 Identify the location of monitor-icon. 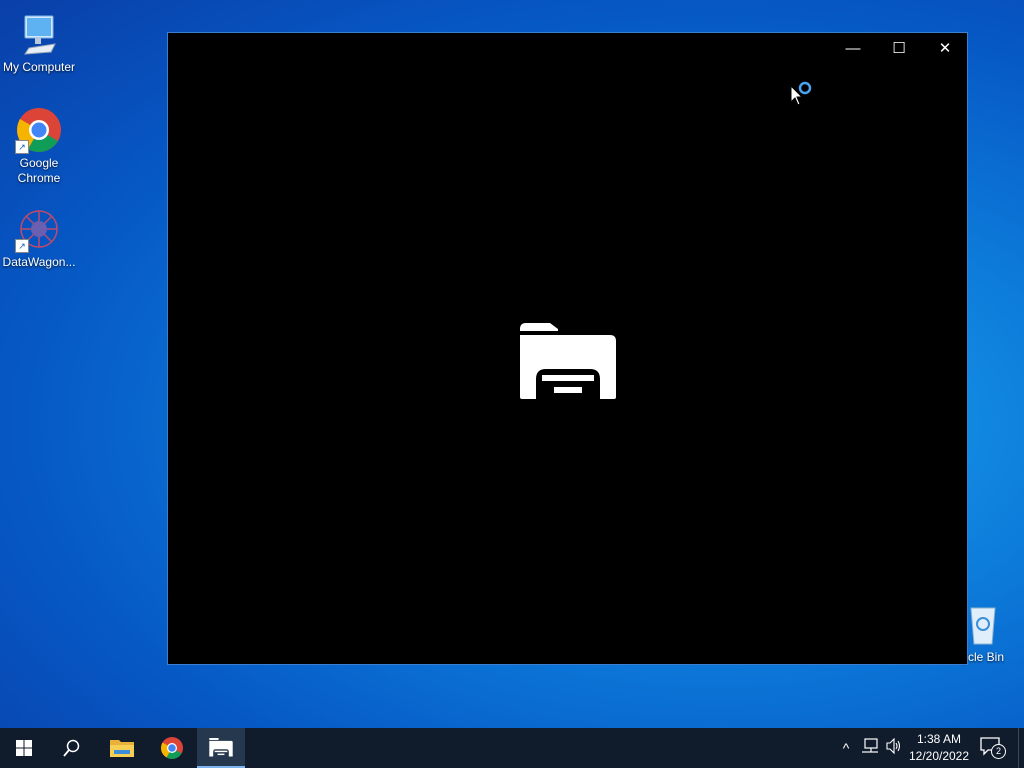
(39, 34).